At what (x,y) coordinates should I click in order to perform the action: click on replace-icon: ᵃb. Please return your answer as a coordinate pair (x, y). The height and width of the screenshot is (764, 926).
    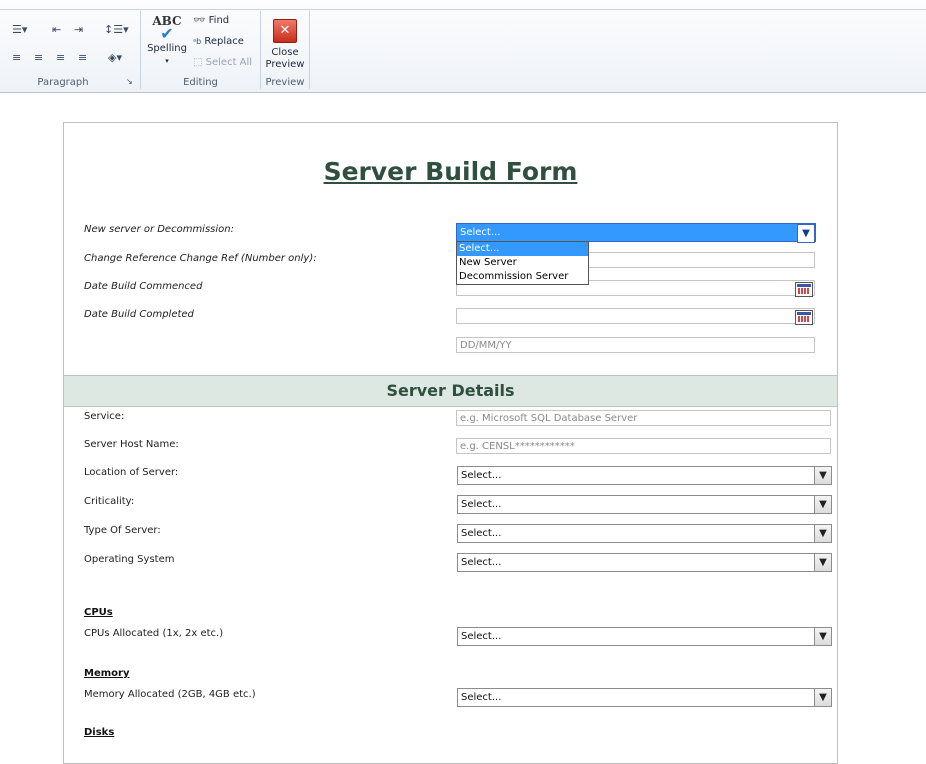
    Looking at the image, I should click on (197, 41).